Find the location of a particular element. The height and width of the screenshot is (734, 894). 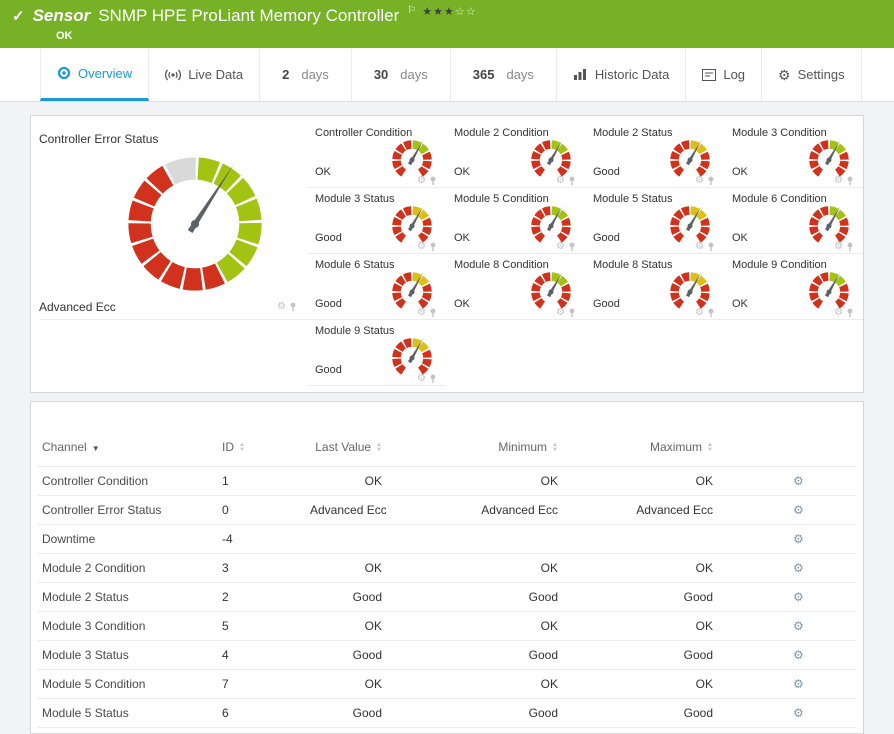

tab-settings: ⚙ Settings is located at coordinates (812, 74).